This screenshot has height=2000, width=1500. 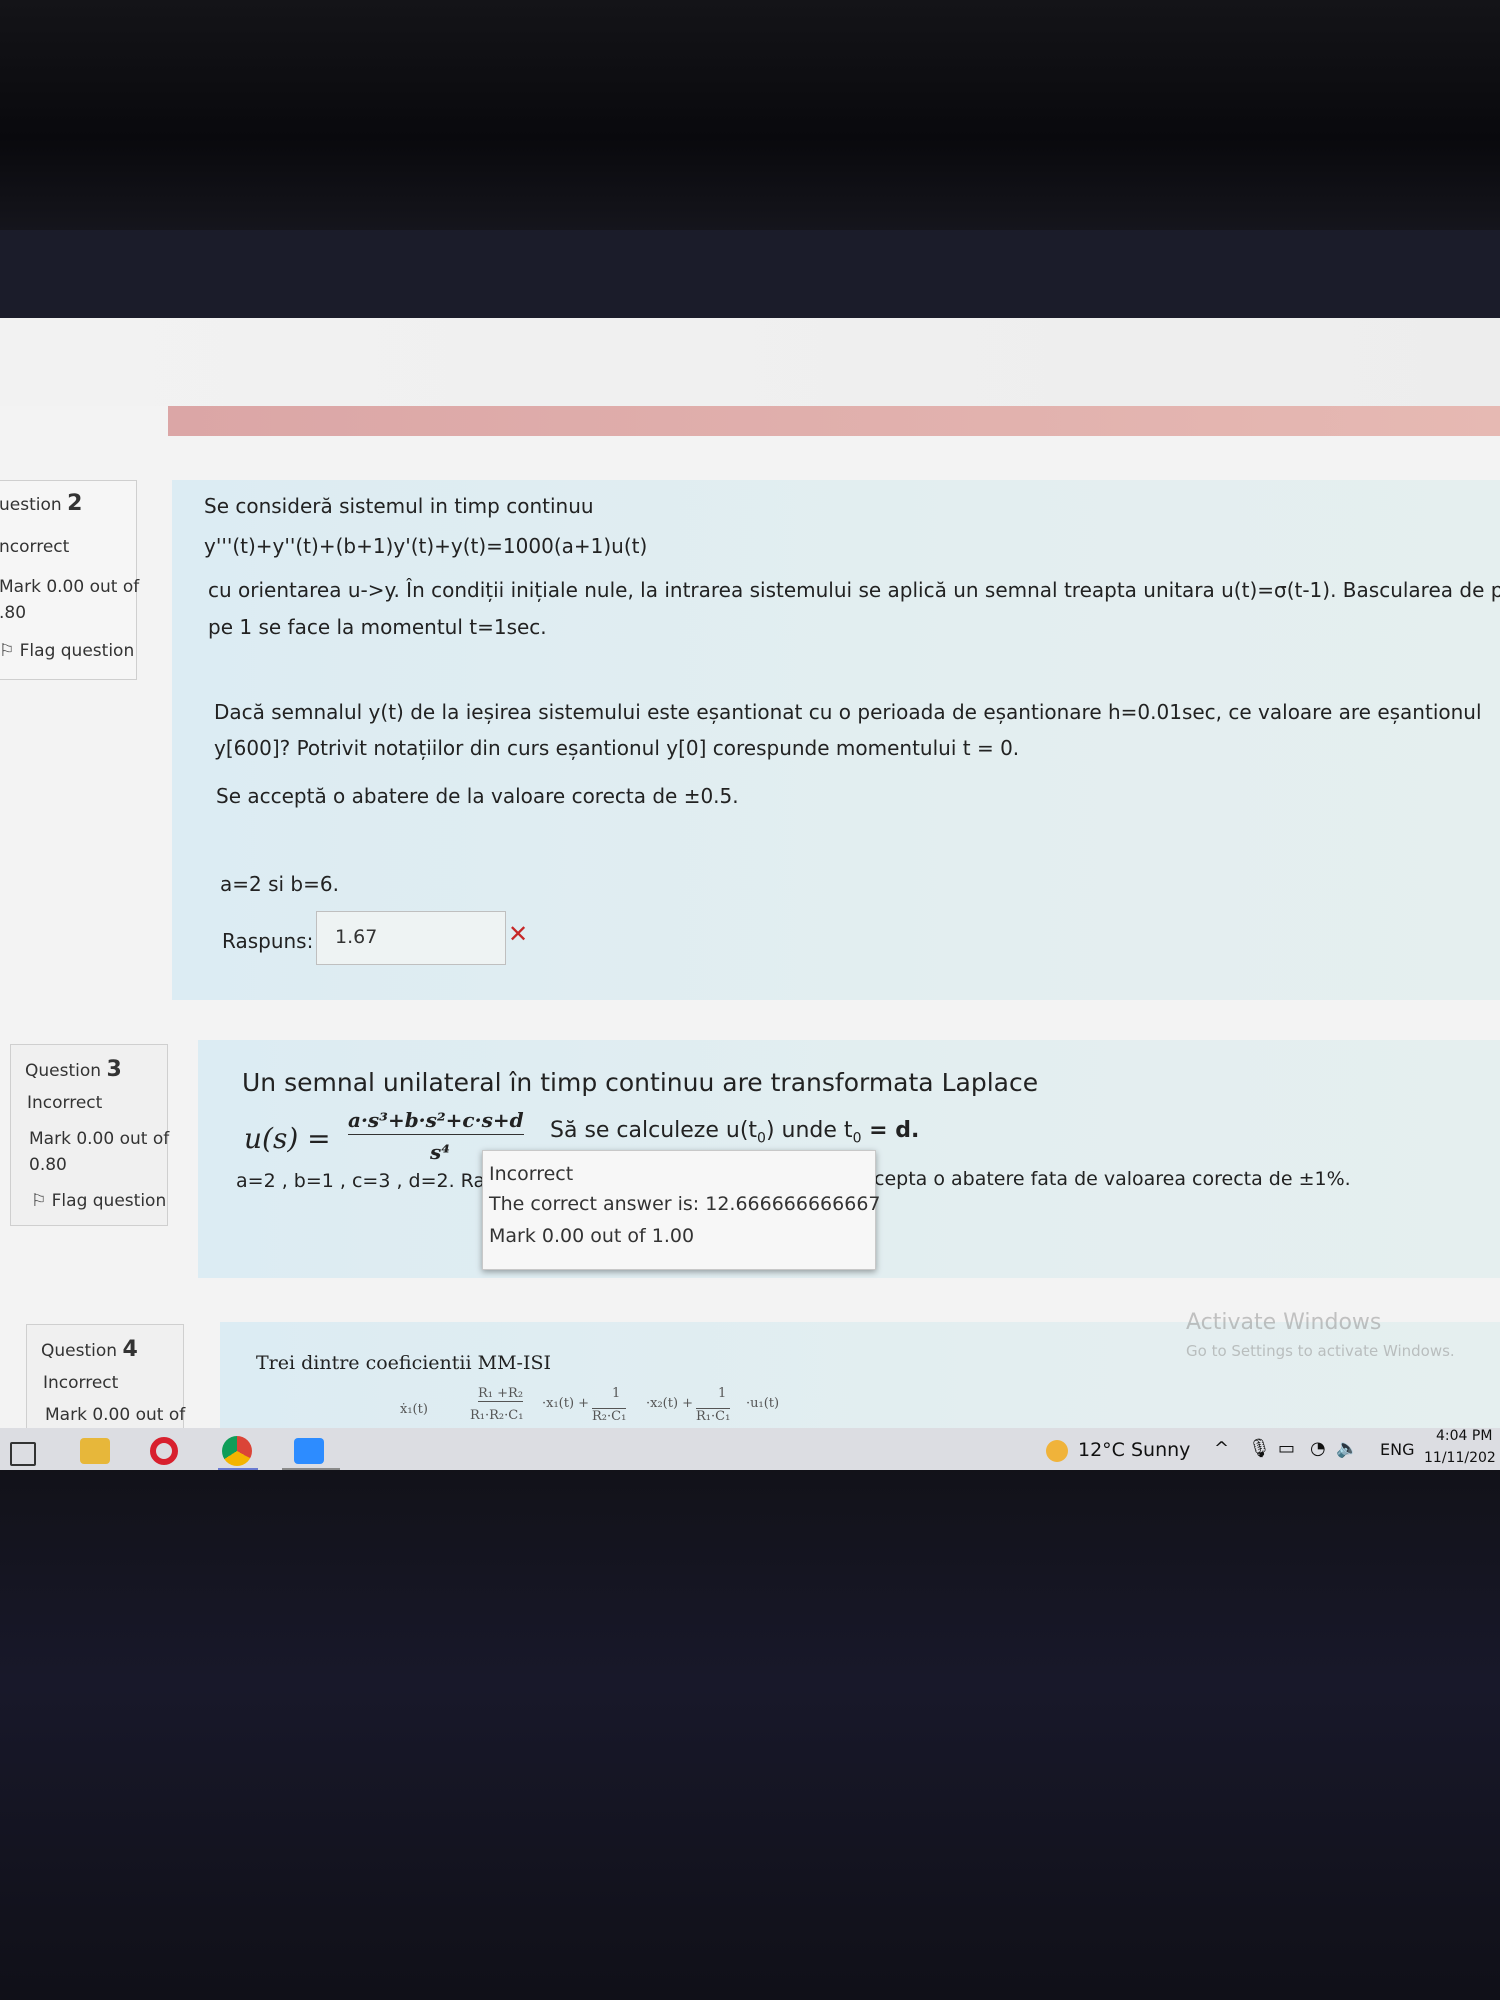 What do you see at coordinates (1397, 1449) in the screenshot?
I see `language-indicator: ENG` at bounding box center [1397, 1449].